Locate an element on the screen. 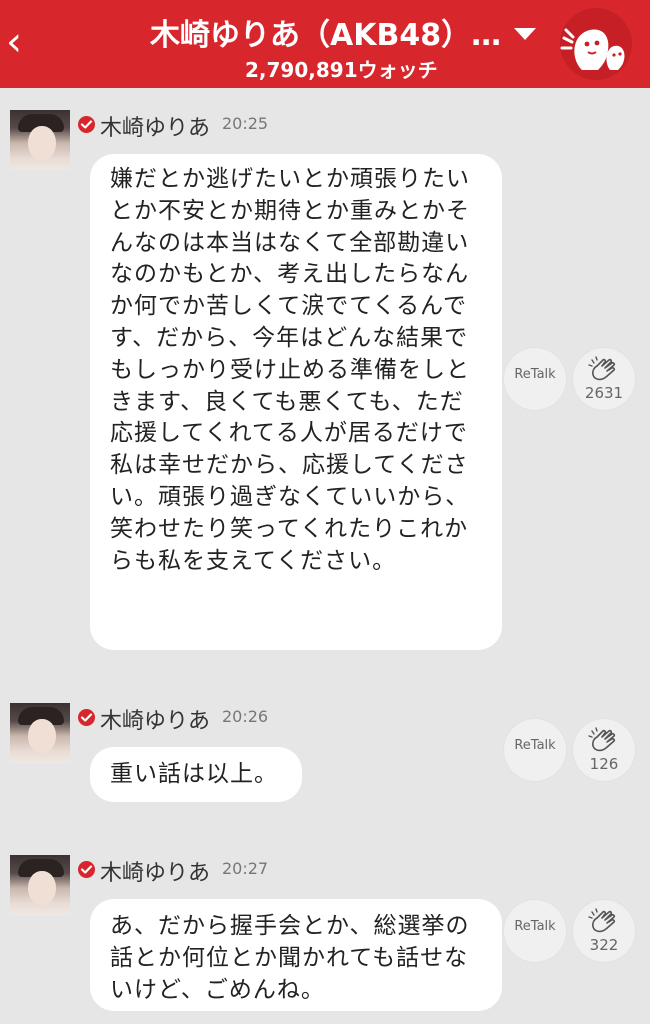  clap-button: 126 is located at coordinates (604, 750).